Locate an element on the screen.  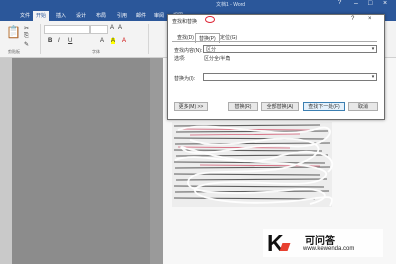
replace-with-label: 替换为(I): is located at coordinates (185, 79).